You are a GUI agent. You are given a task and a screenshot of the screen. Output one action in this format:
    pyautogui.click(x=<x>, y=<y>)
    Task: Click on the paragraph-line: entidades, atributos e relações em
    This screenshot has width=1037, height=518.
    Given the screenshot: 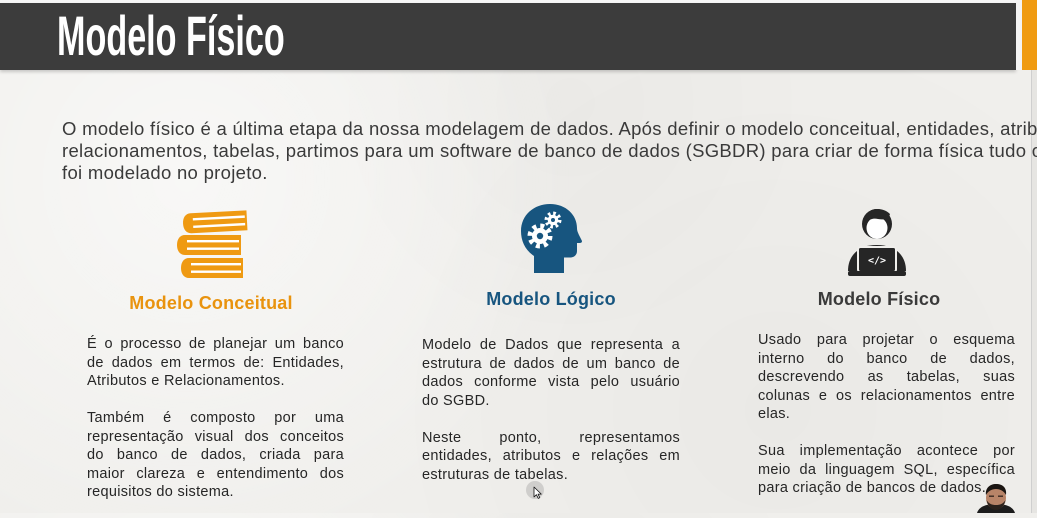 What is the action you would take?
    pyautogui.click(x=551, y=456)
    